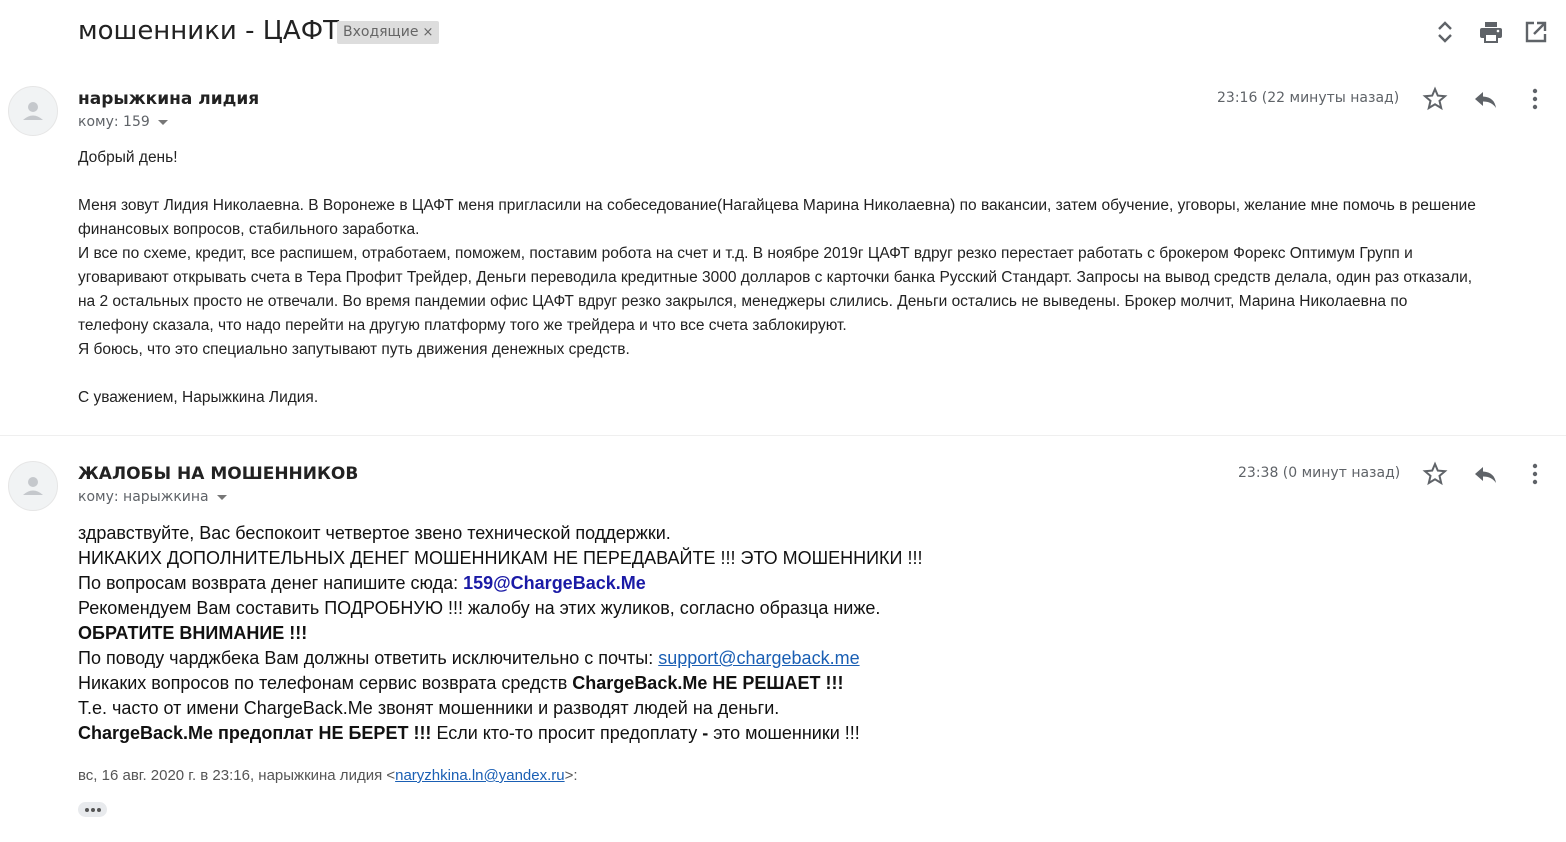 Image resolution: width=1566 pixels, height=842 pixels. Describe the element at coordinates (783, 435) in the screenshot. I see `message-divider` at that location.